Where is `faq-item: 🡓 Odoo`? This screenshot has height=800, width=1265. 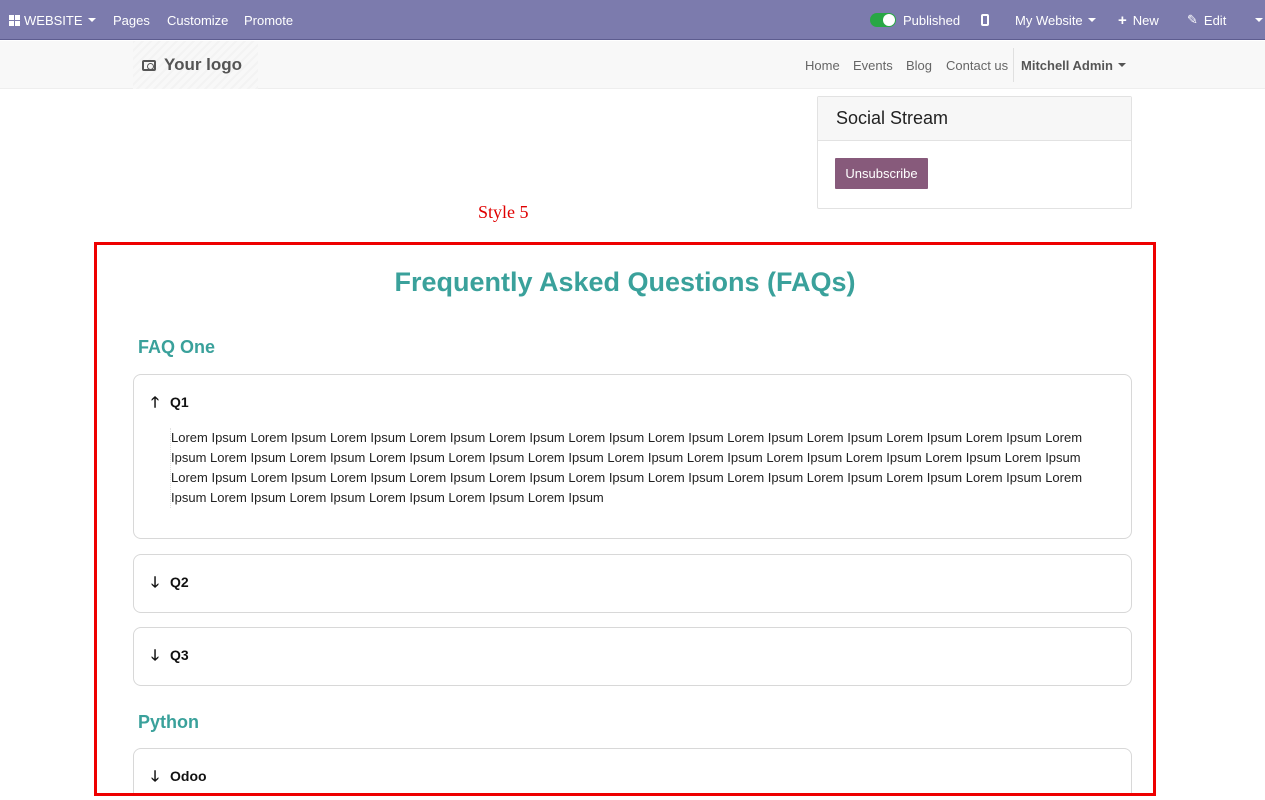
faq-item: 🡓 Odoo is located at coordinates (632, 770).